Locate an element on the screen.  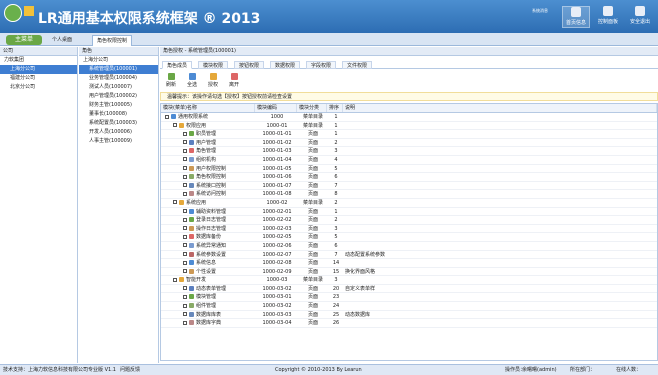
table-row: 智能开发 1000-03 菜单目录 3 is located at coordinates (409, 280).